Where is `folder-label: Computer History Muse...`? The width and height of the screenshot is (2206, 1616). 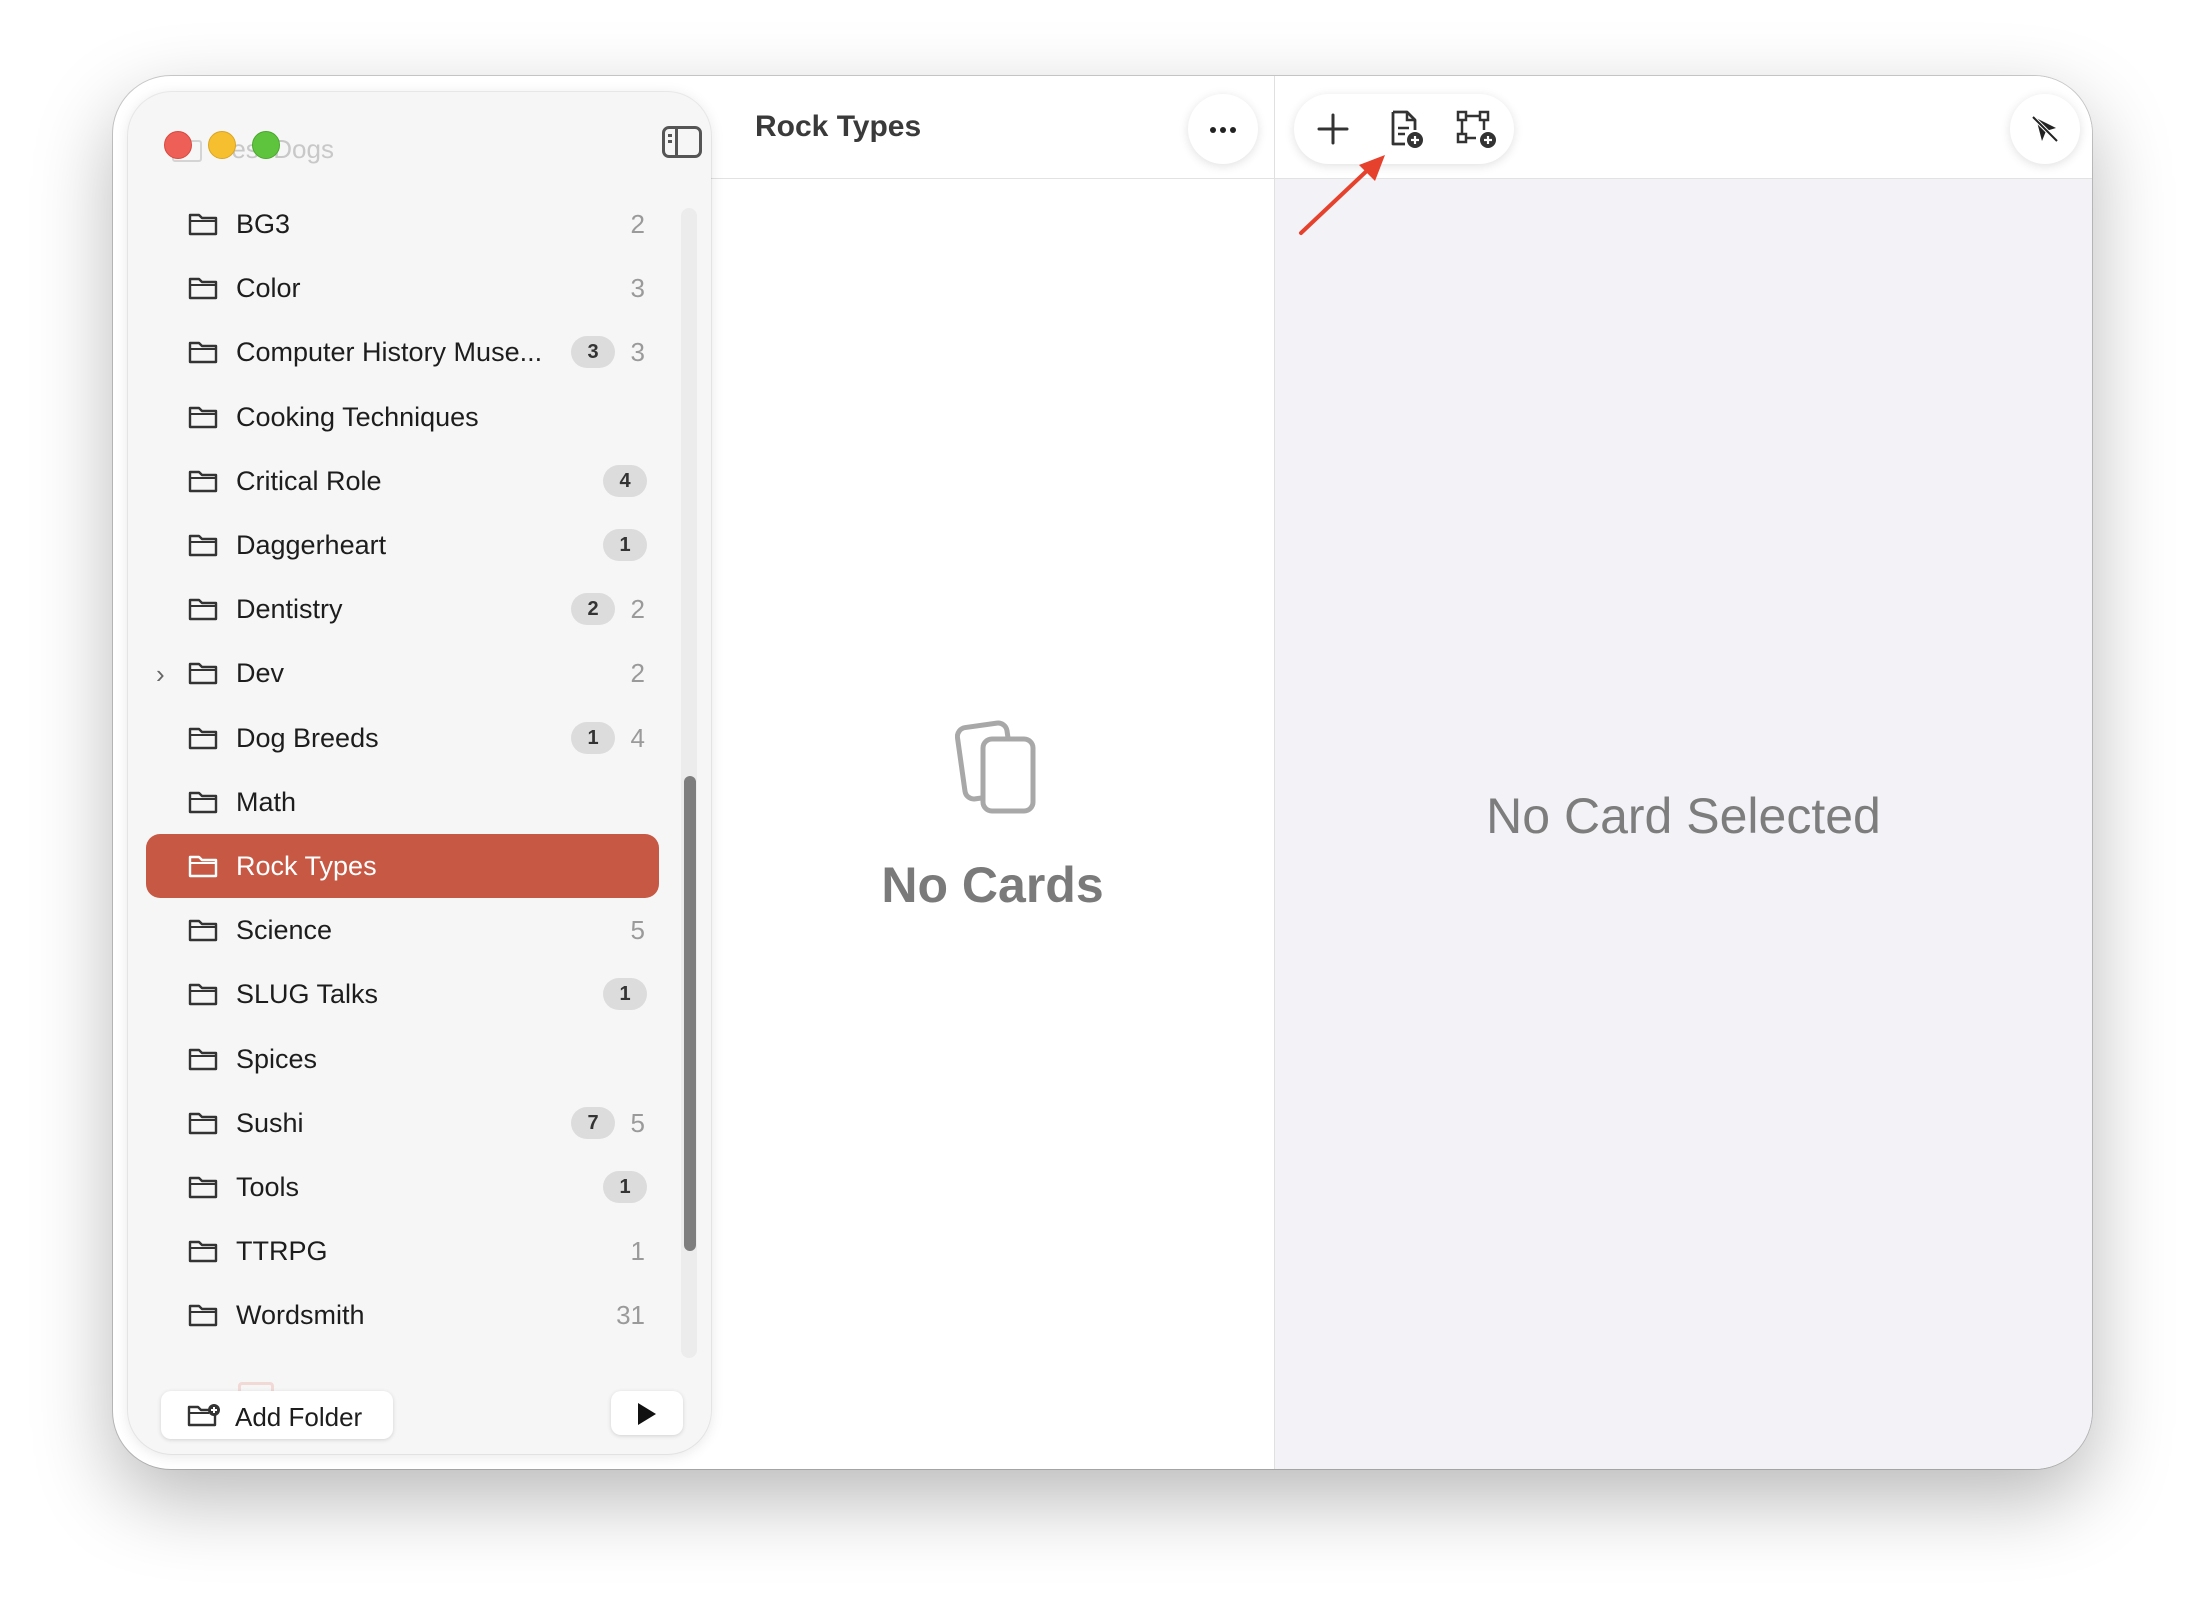
folder-label: Computer History Muse... is located at coordinates (389, 352).